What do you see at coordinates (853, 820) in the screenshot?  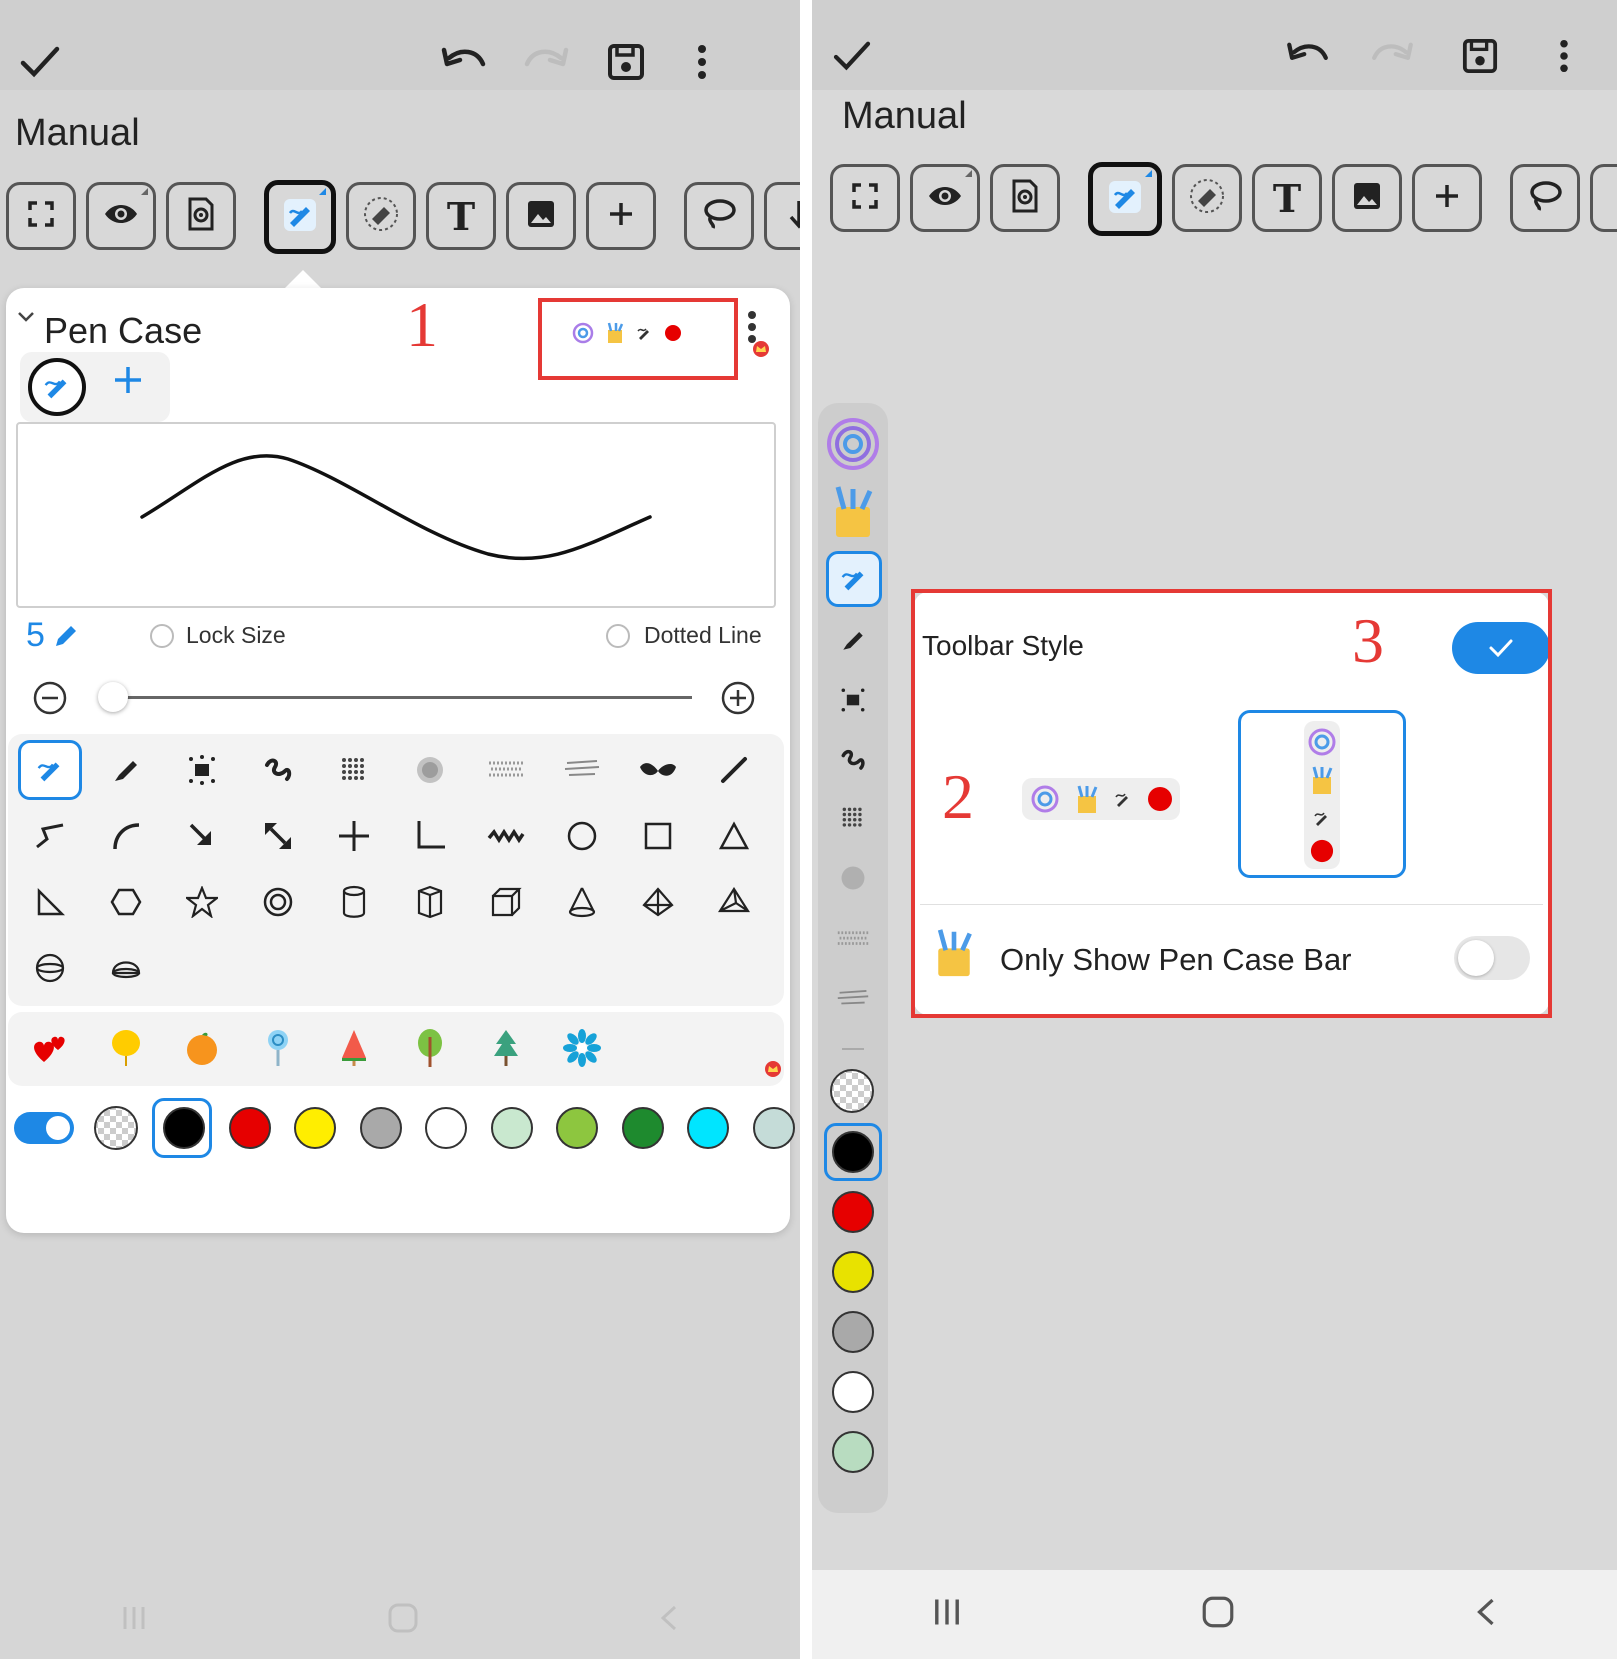 I see `dot-pattern-icon` at bounding box center [853, 820].